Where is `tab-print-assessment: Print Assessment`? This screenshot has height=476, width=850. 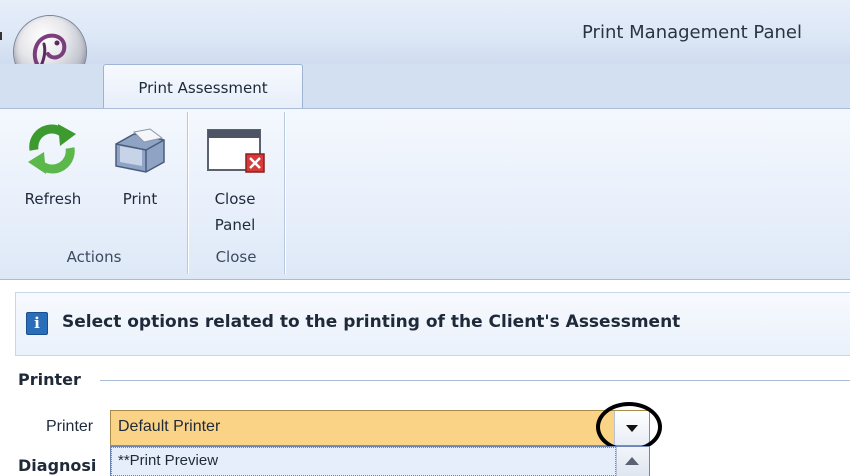 tab-print-assessment: Print Assessment is located at coordinates (203, 86).